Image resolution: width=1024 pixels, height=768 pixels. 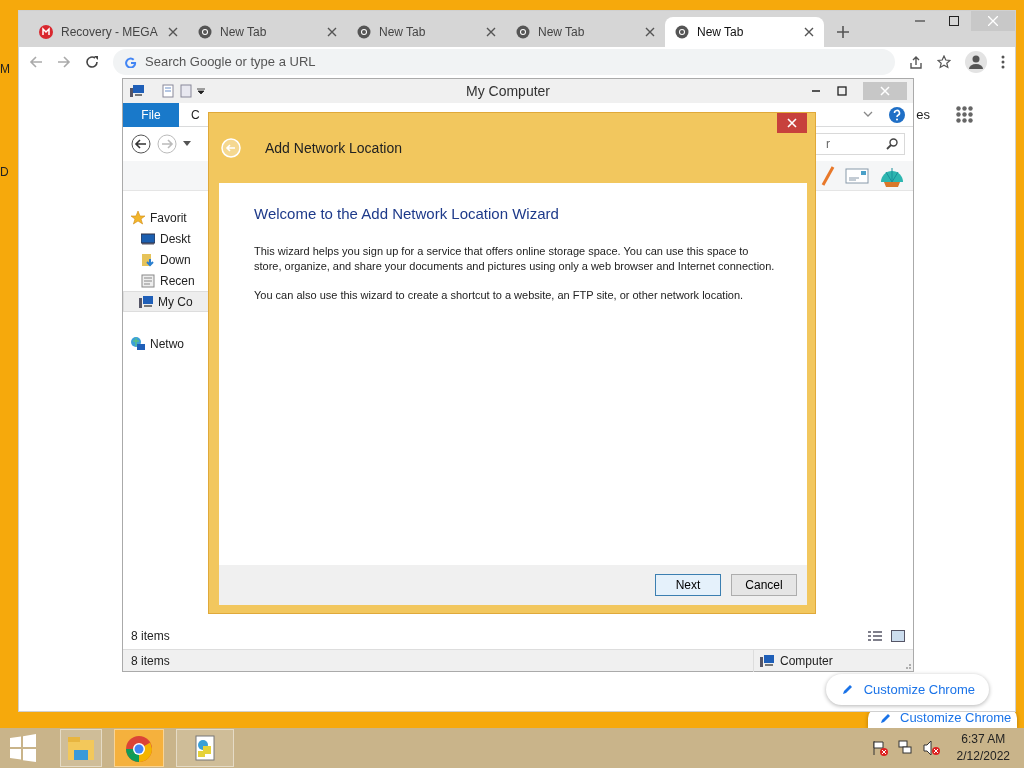 What do you see at coordinates (1003, 62) in the screenshot?
I see `menu-icon` at bounding box center [1003, 62].